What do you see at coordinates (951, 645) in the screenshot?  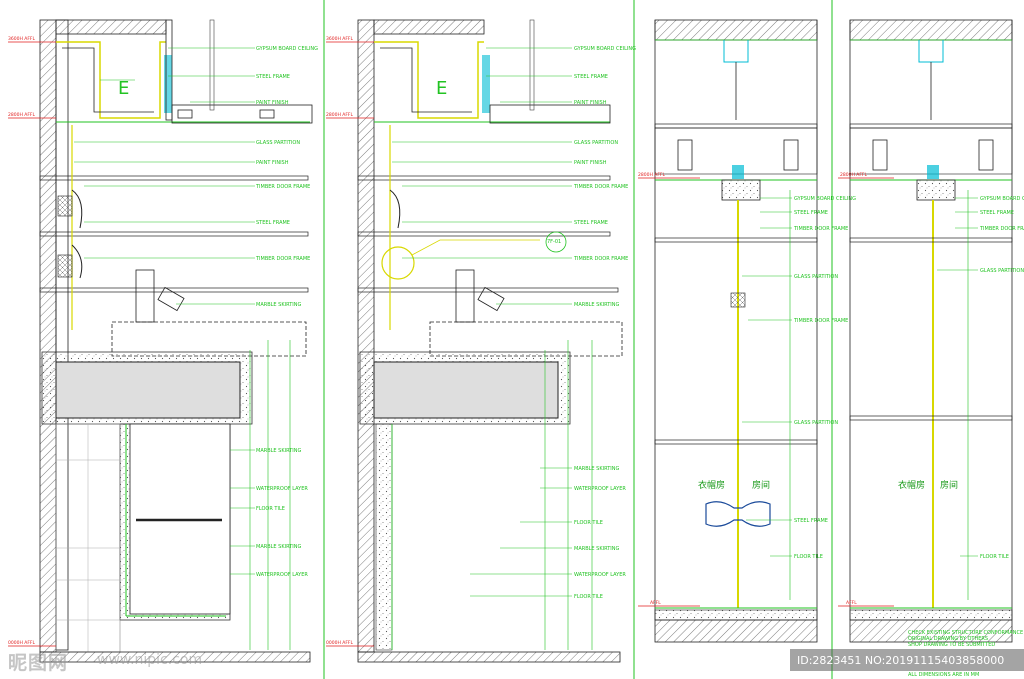 I see `stamp-line: SHOP DRAWING TO BE SUBMITTED` at bounding box center [951, 645].